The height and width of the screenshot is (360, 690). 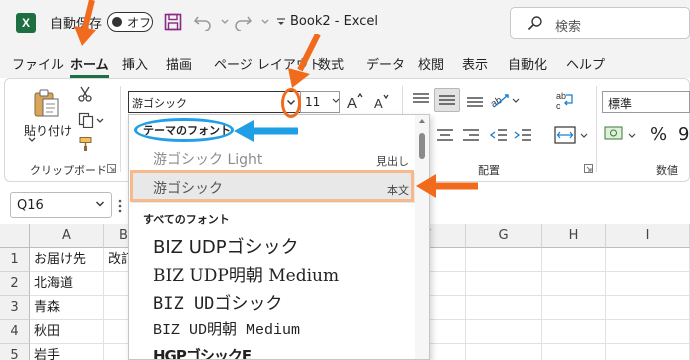 What do you see at coordinates (422, 237) in the screenshot?
I see `menu-scrollbar` at bounding box center [422, 237].